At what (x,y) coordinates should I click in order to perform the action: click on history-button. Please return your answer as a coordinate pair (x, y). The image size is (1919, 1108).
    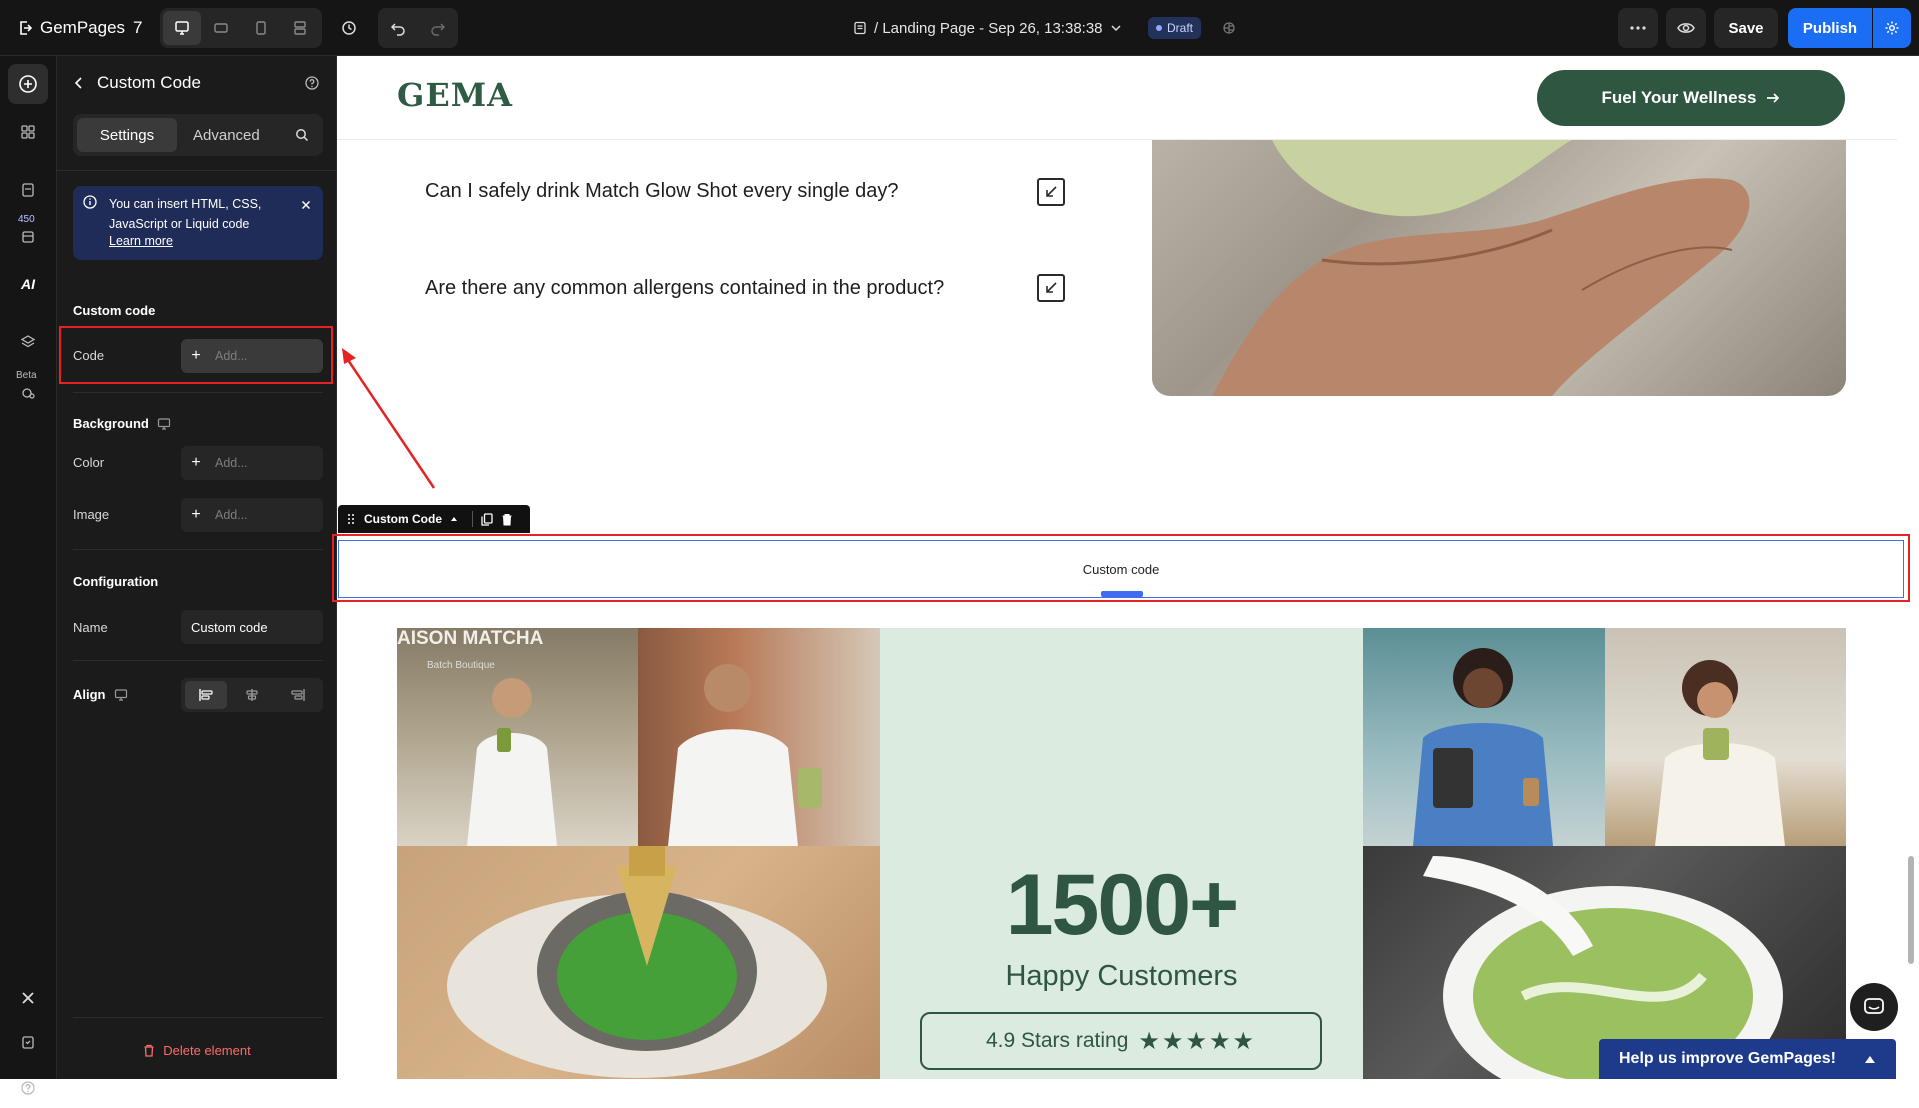
    Looking at the image, I should click on (349, 28).